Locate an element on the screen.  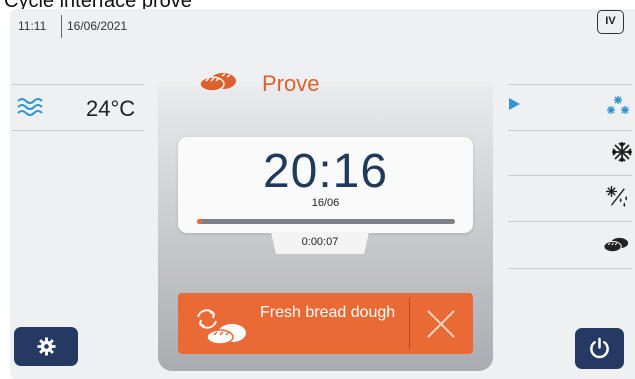
cycle-progress-fill is located at coordinates (200, 221).